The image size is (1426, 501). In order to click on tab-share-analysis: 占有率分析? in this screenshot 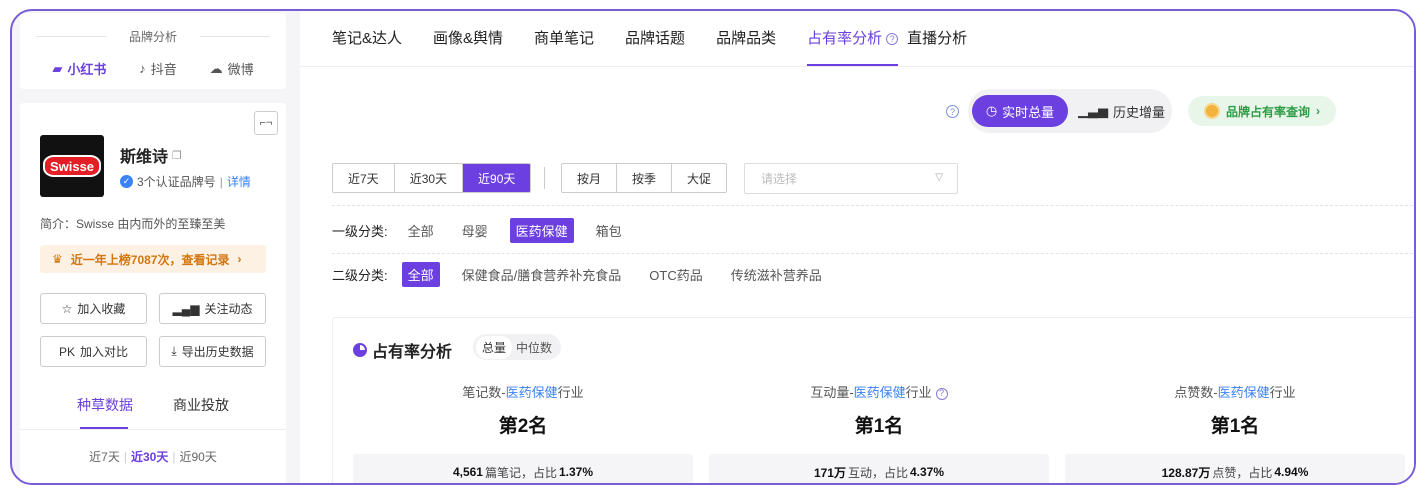, I will do `click(853, 38)`.